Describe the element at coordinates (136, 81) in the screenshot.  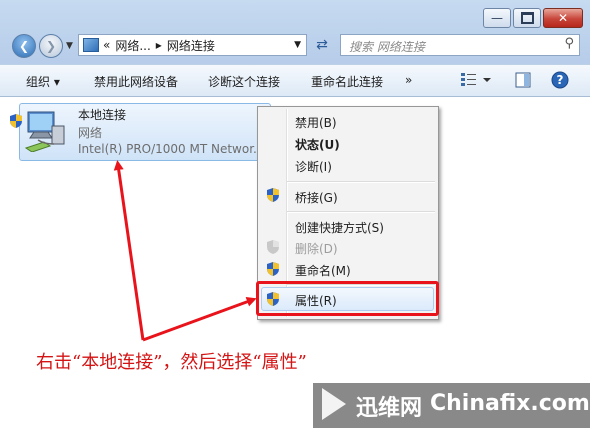
I see `disable-device-button: 禁用此网络设备` at that location.